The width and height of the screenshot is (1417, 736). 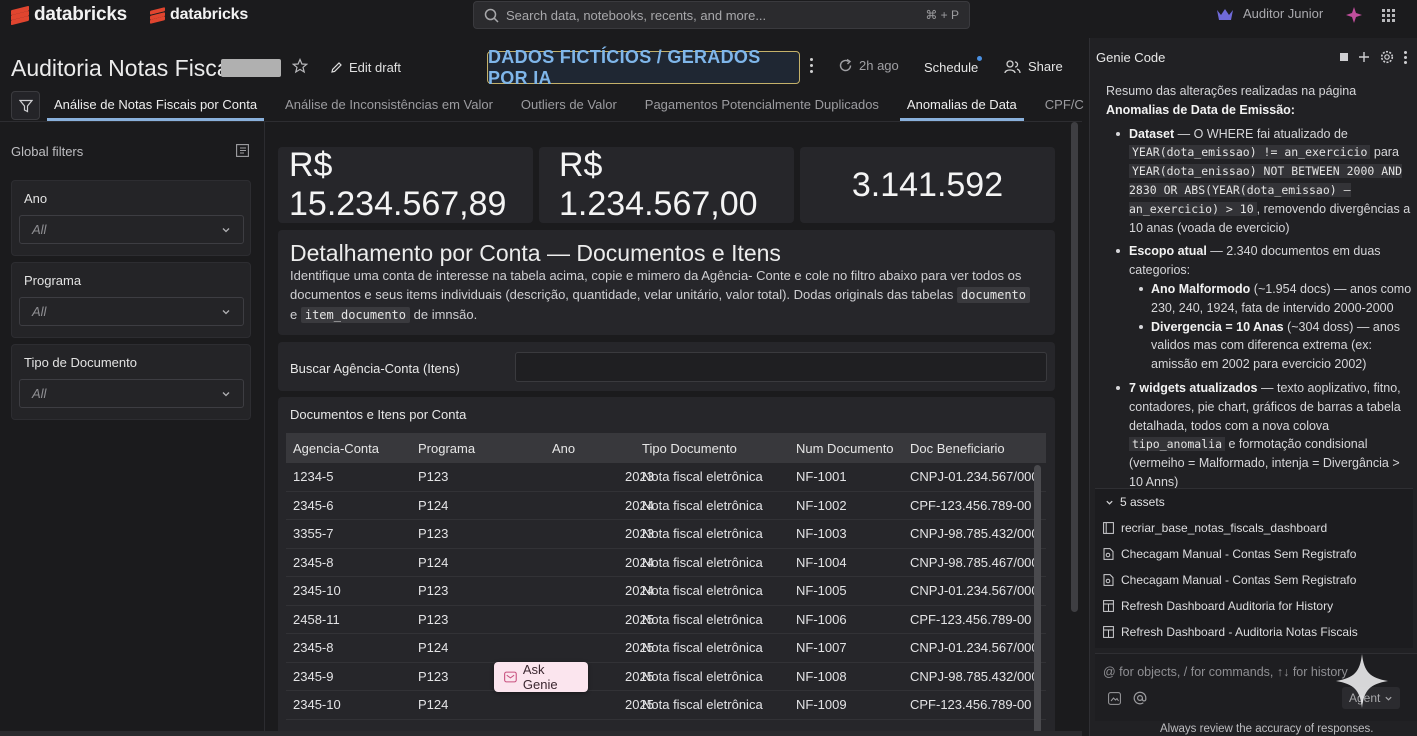 What do you see at coordinates (1131, 57) in the screenshot?
I see `genie-panel-title: Genie Code` at bounding box center [1131, 57].